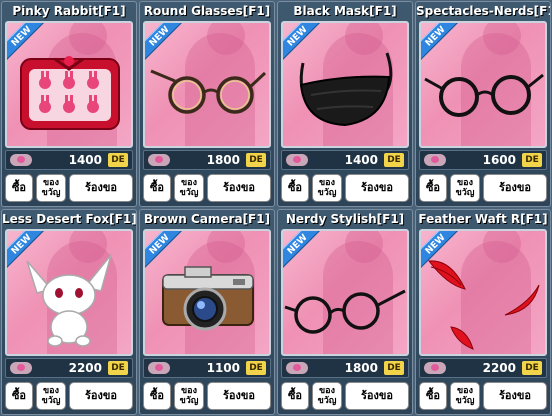  What do you see at coordinates (345, 11) in the screenshot?
I see `item-title: Black Mask[F1]` at bounding box center [345, 11].